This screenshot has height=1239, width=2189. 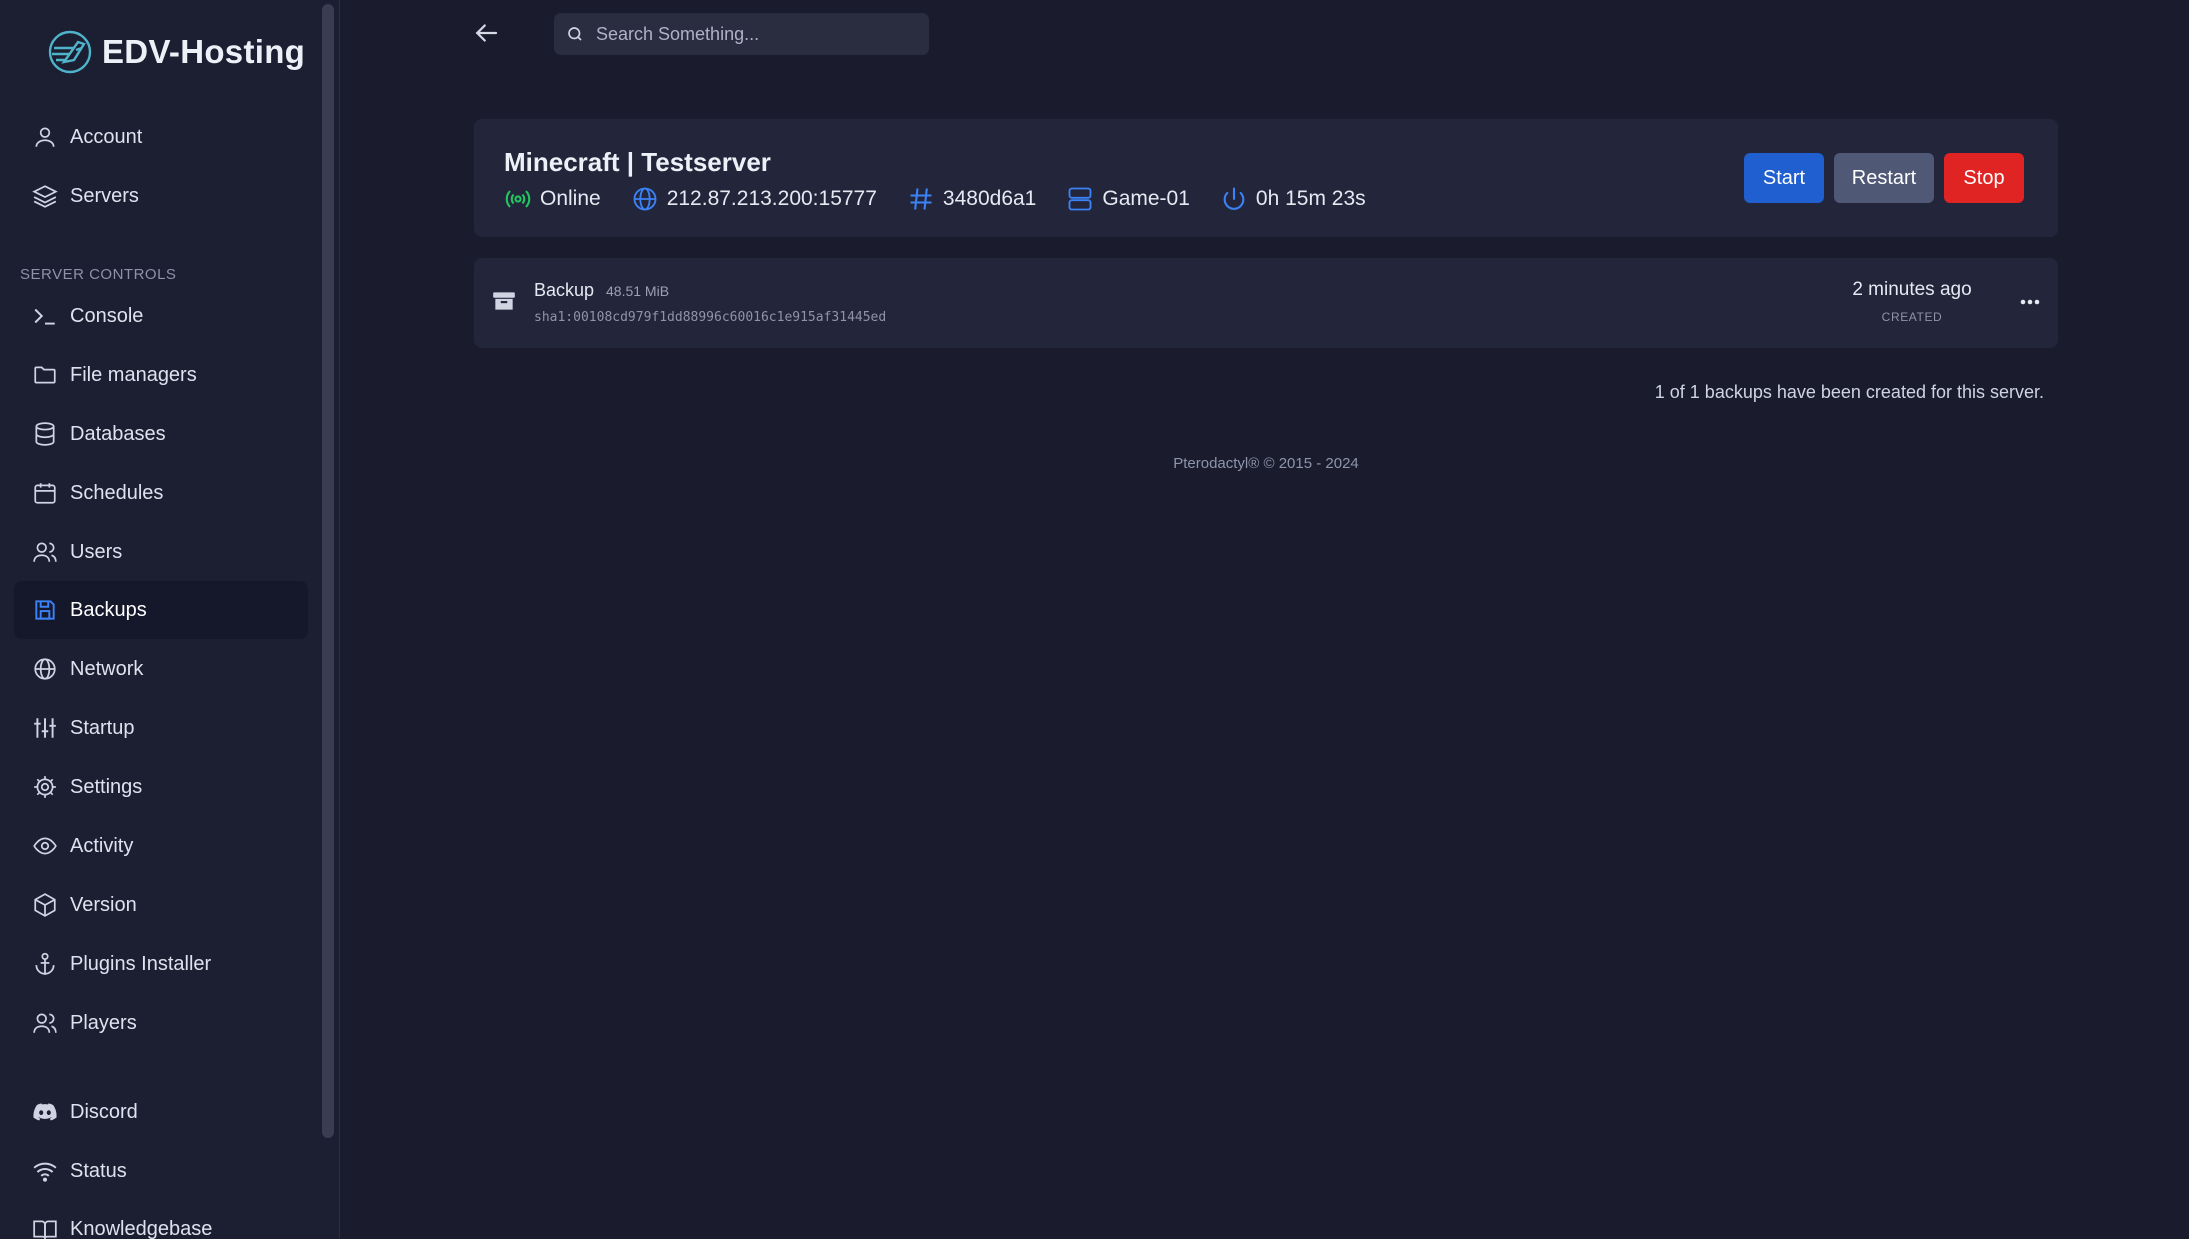 I want to click on sidebar-item-settings: Settings, so click(x=161, y=787).